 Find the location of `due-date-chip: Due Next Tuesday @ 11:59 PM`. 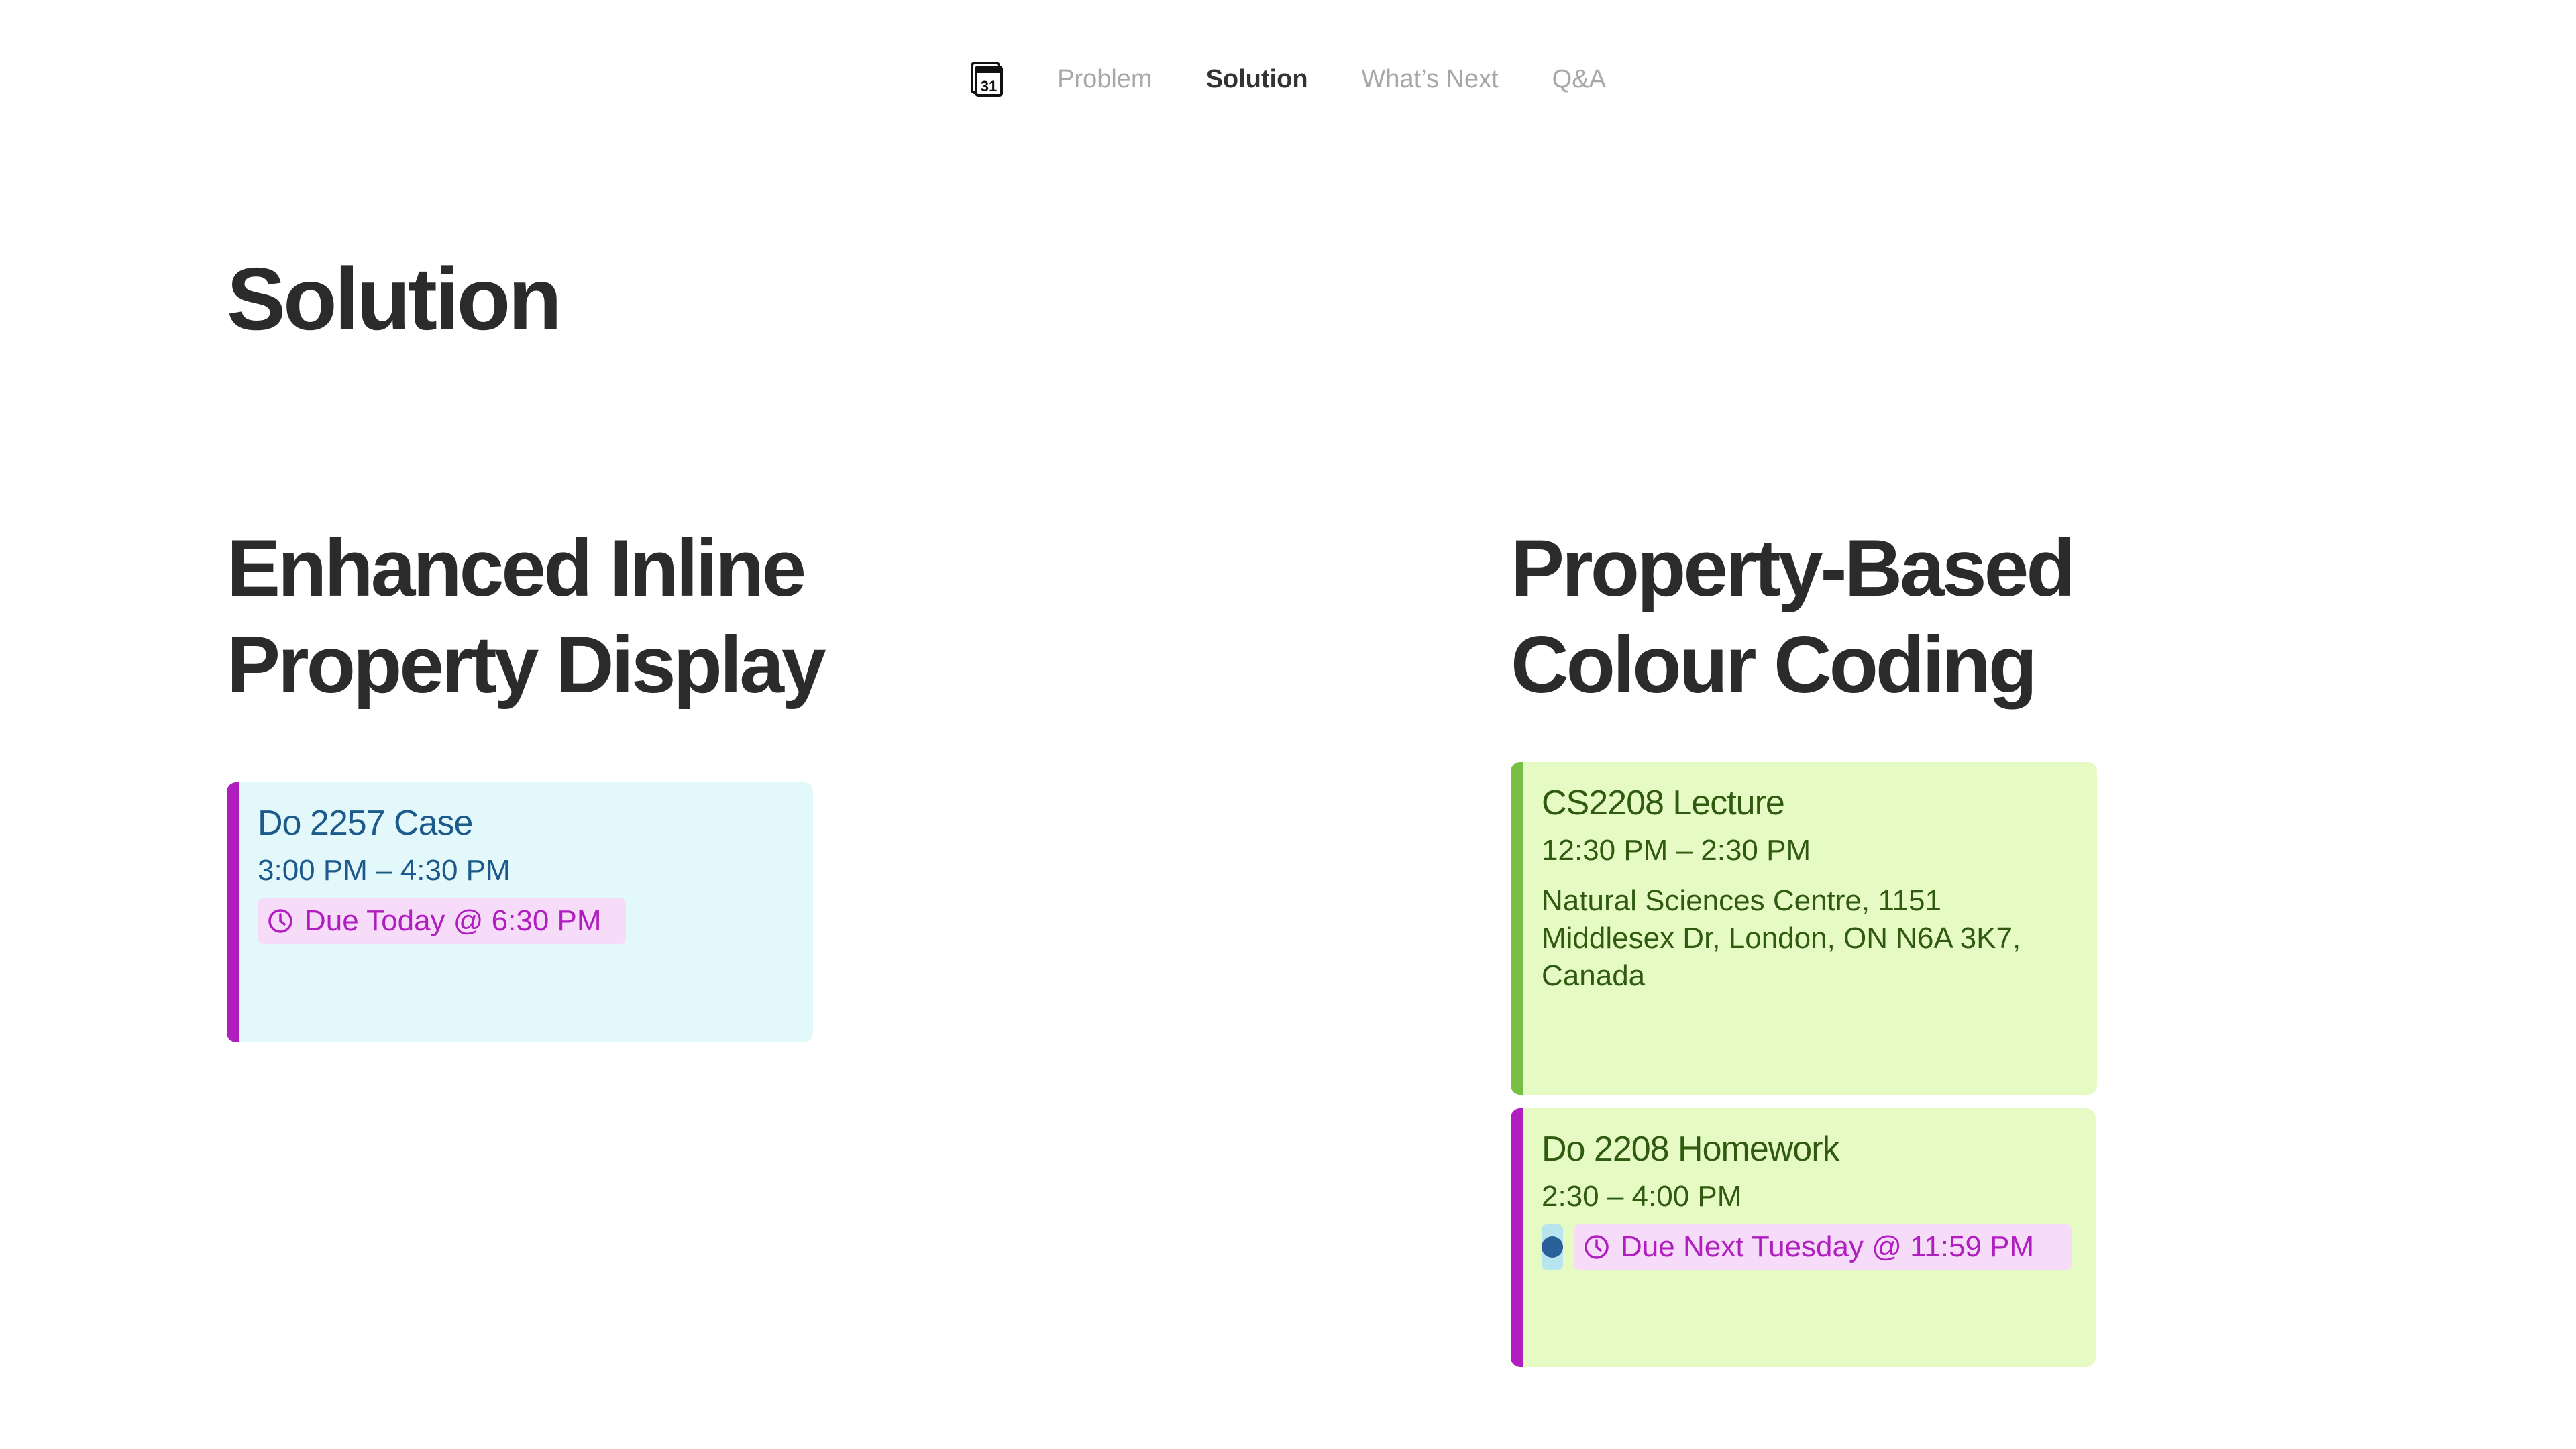

due-date-chip: Due Next Tuesday @ 11:59 PM is located at coordinates (1823, 1247).